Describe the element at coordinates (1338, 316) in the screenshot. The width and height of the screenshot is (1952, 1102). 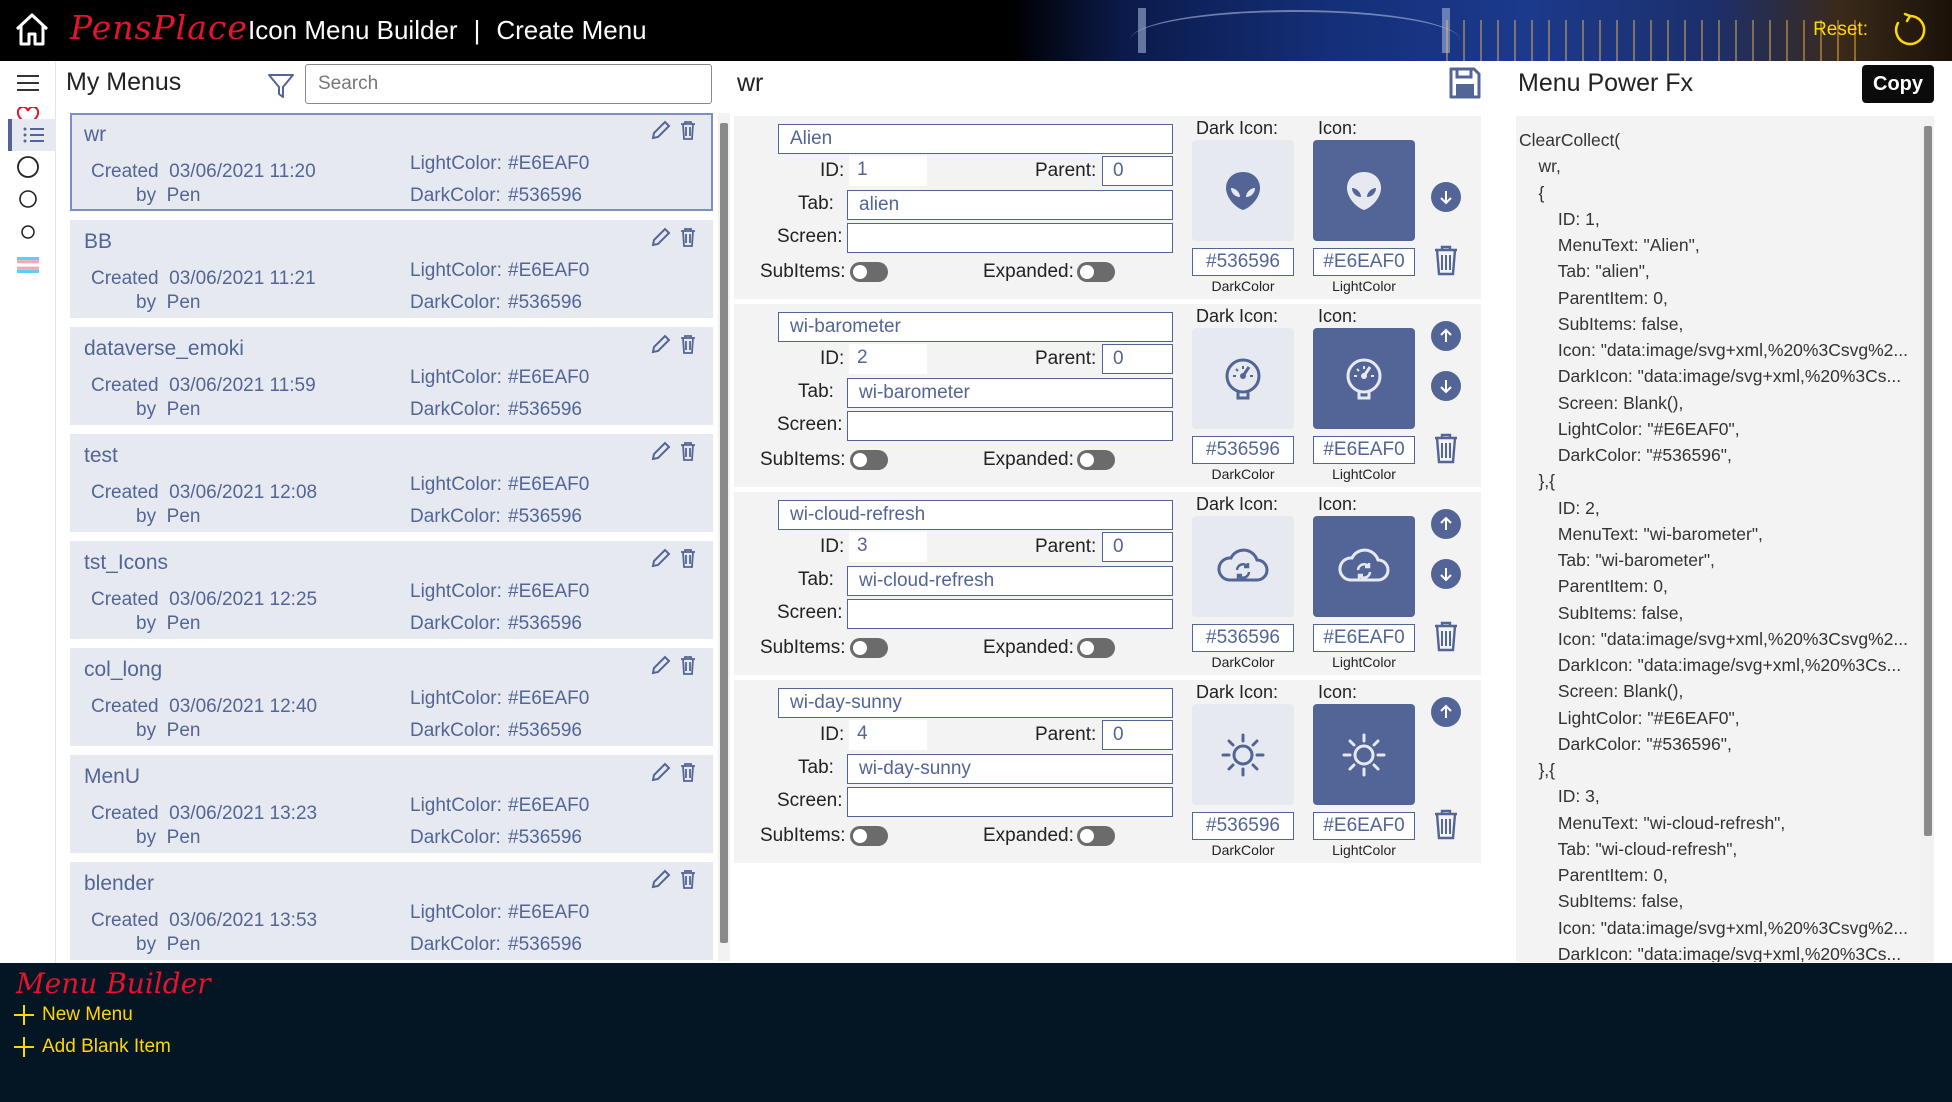
I see `icon-label: Icon:` at that location.